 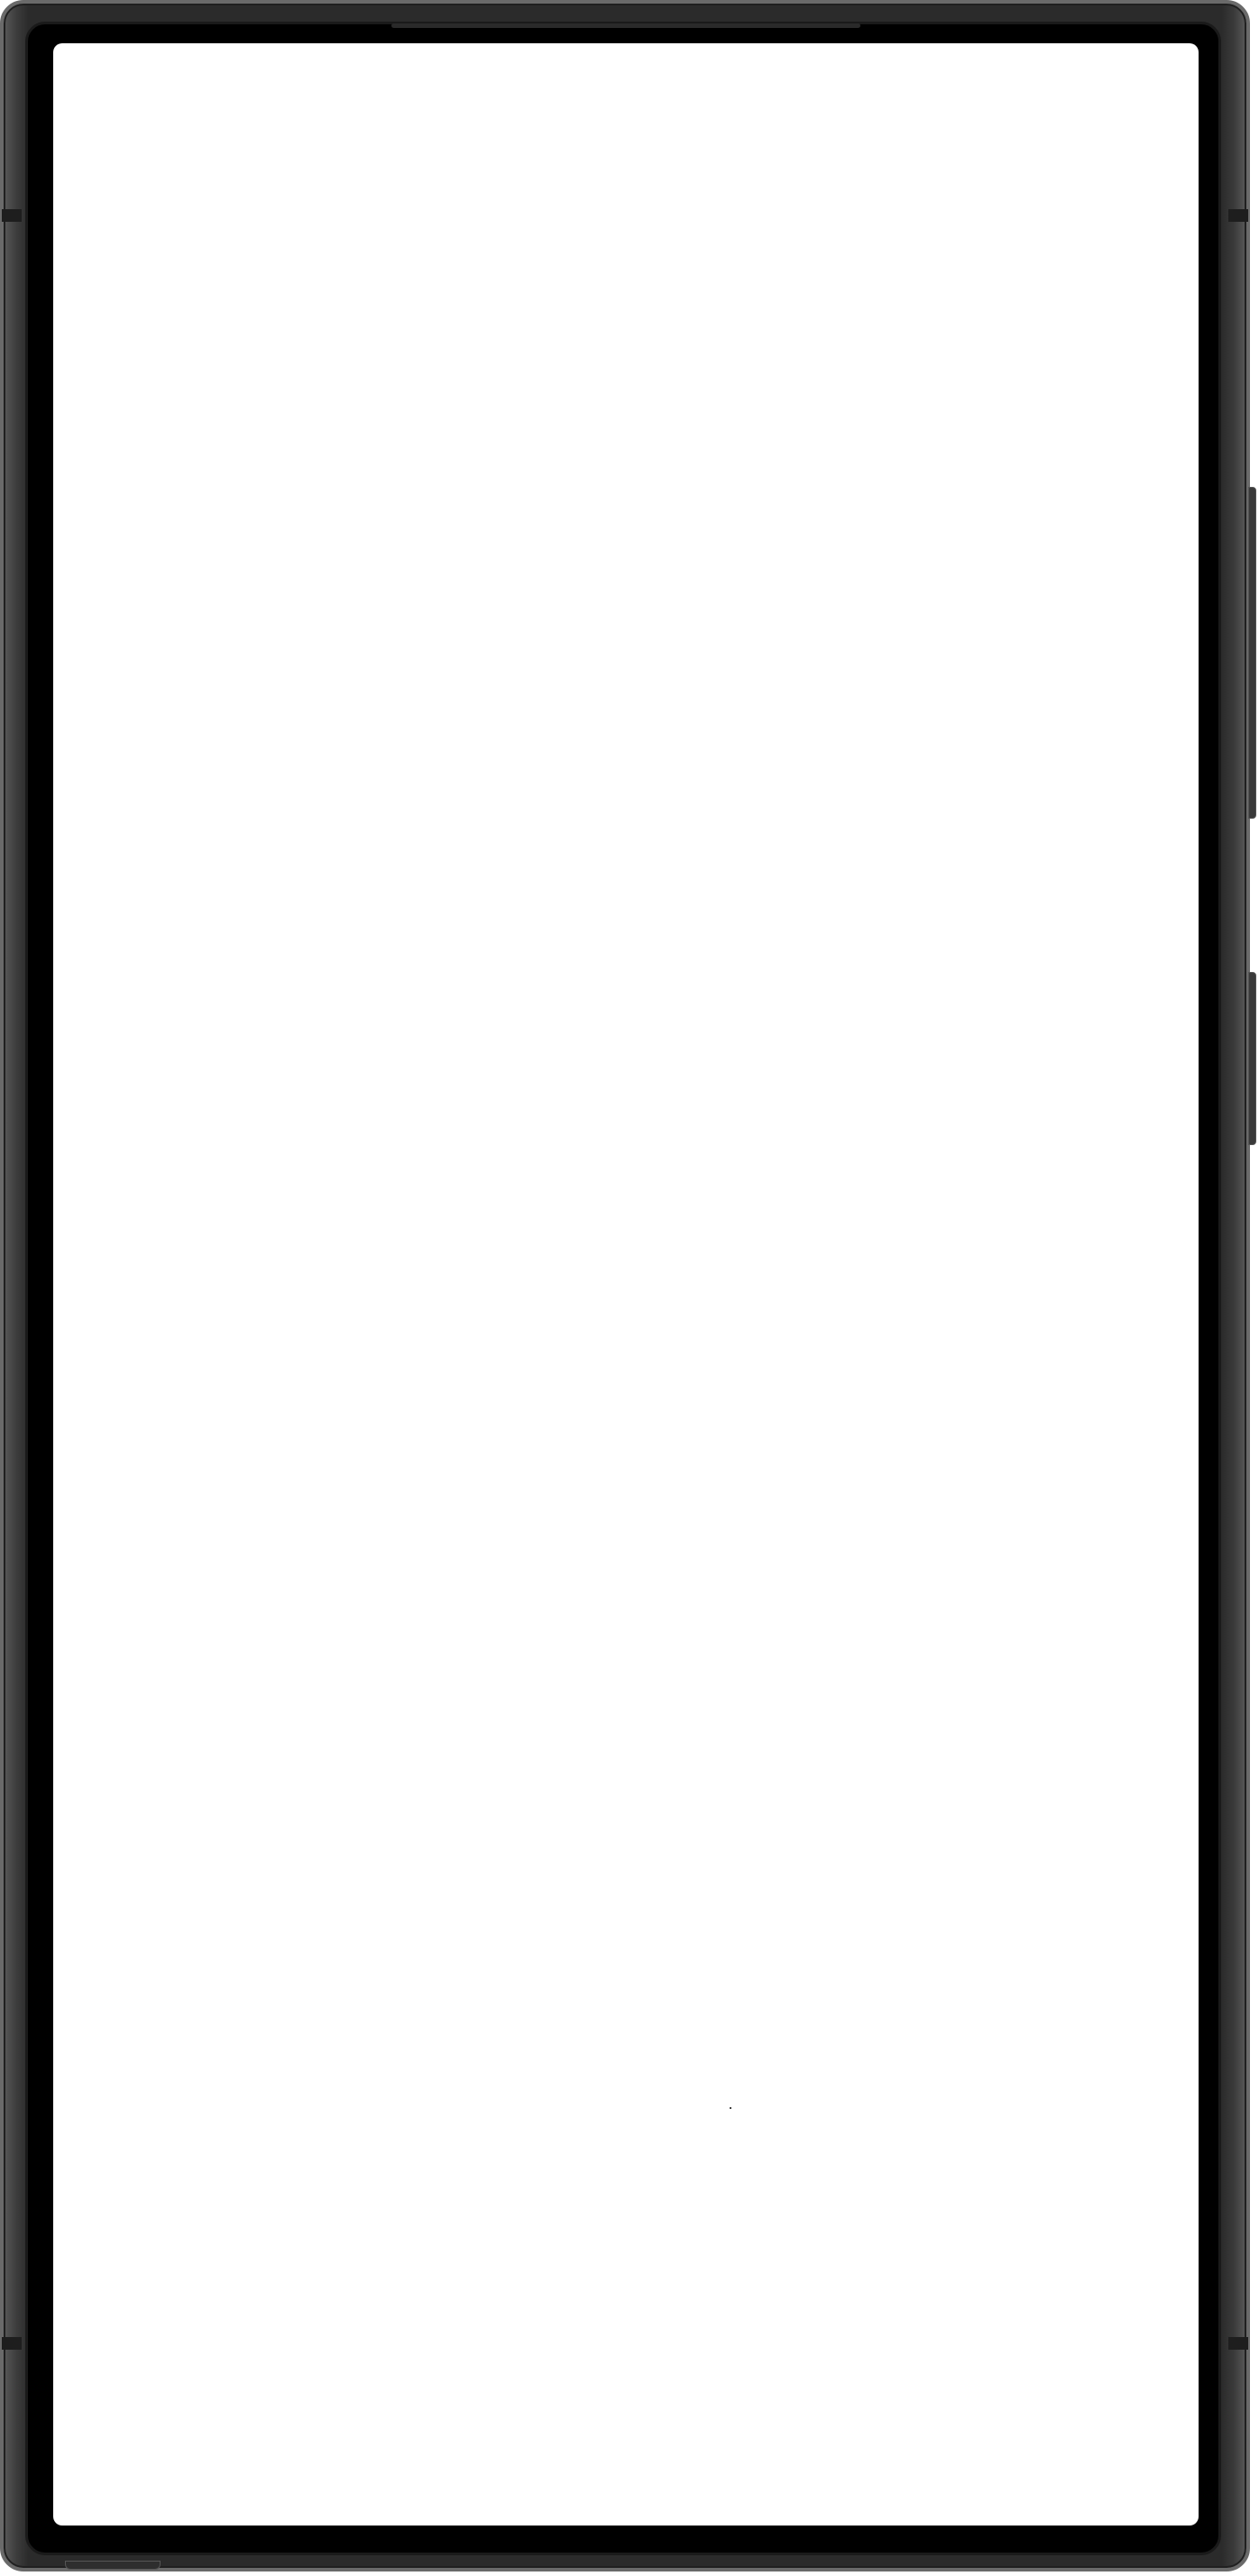 I want to click on bottom-port, so click(x=113, y=2565).